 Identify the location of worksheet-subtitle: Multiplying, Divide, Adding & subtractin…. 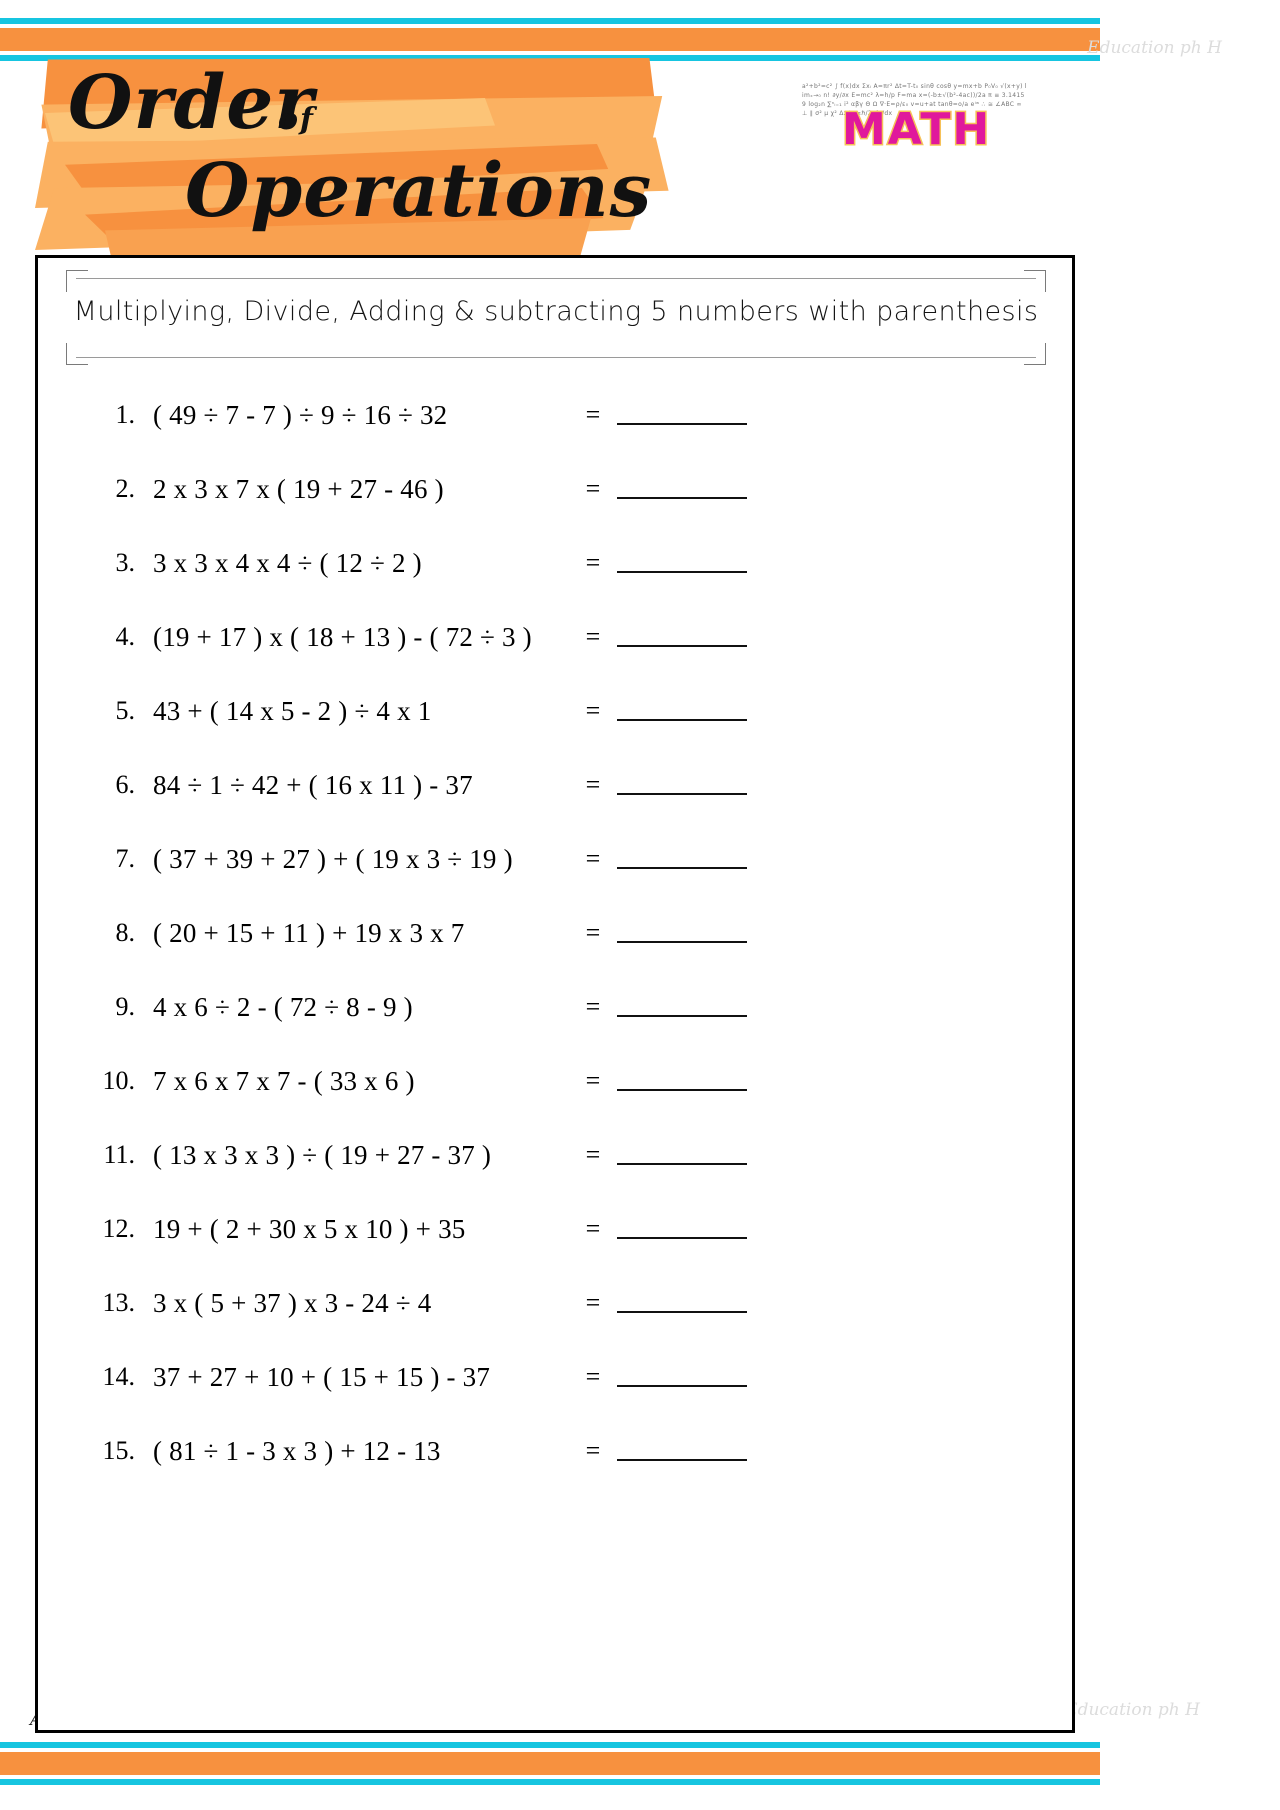
(556, 311).